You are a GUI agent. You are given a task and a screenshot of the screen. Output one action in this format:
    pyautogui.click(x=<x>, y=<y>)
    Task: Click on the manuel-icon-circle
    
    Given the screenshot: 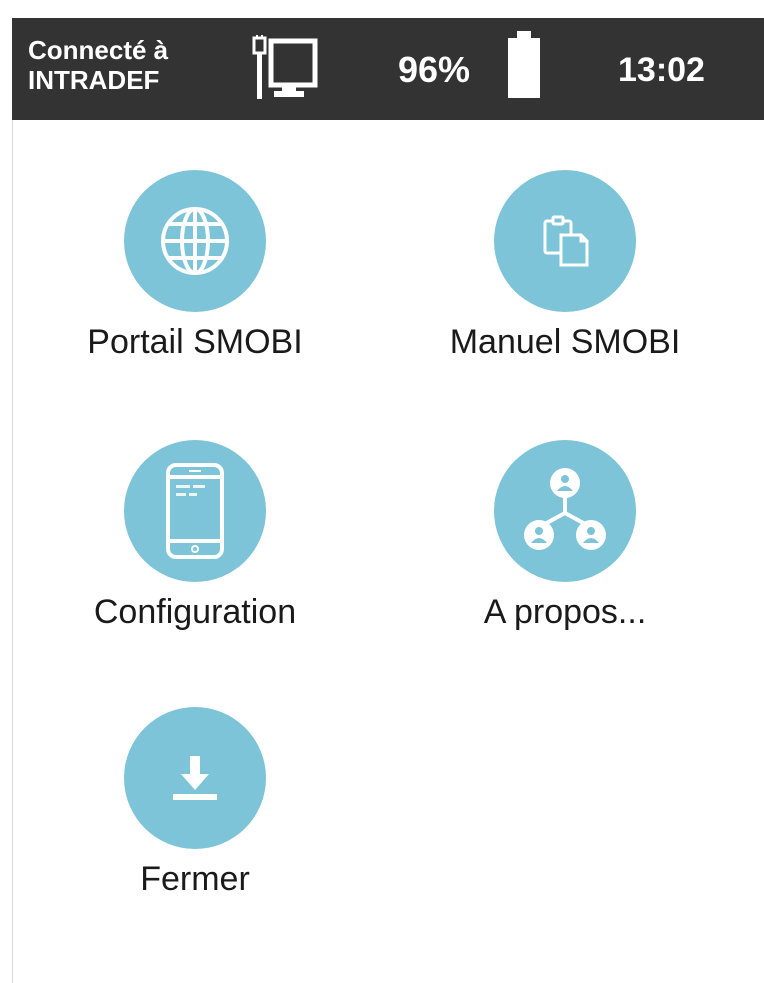 What is the action you would take?
    pyautogui.click(x=565, y=241)
    